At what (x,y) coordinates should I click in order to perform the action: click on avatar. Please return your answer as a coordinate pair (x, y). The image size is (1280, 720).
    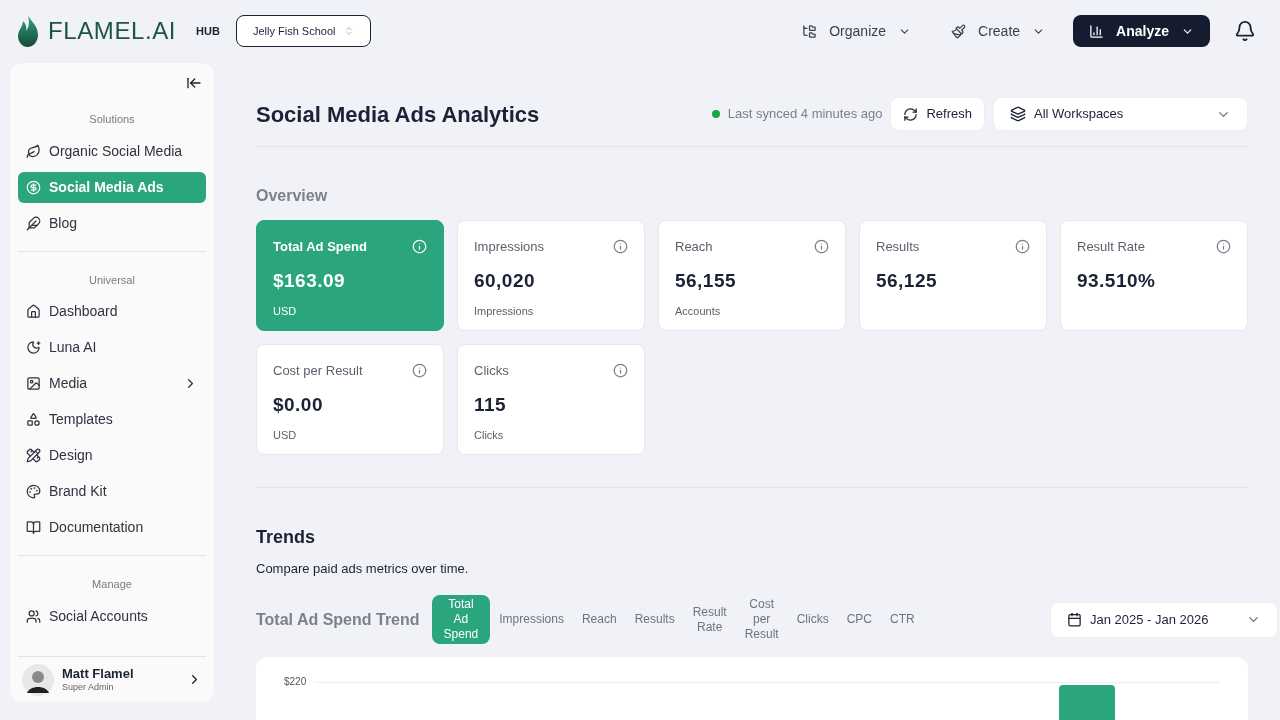
    Looking at the image, I should click on (38, 679).